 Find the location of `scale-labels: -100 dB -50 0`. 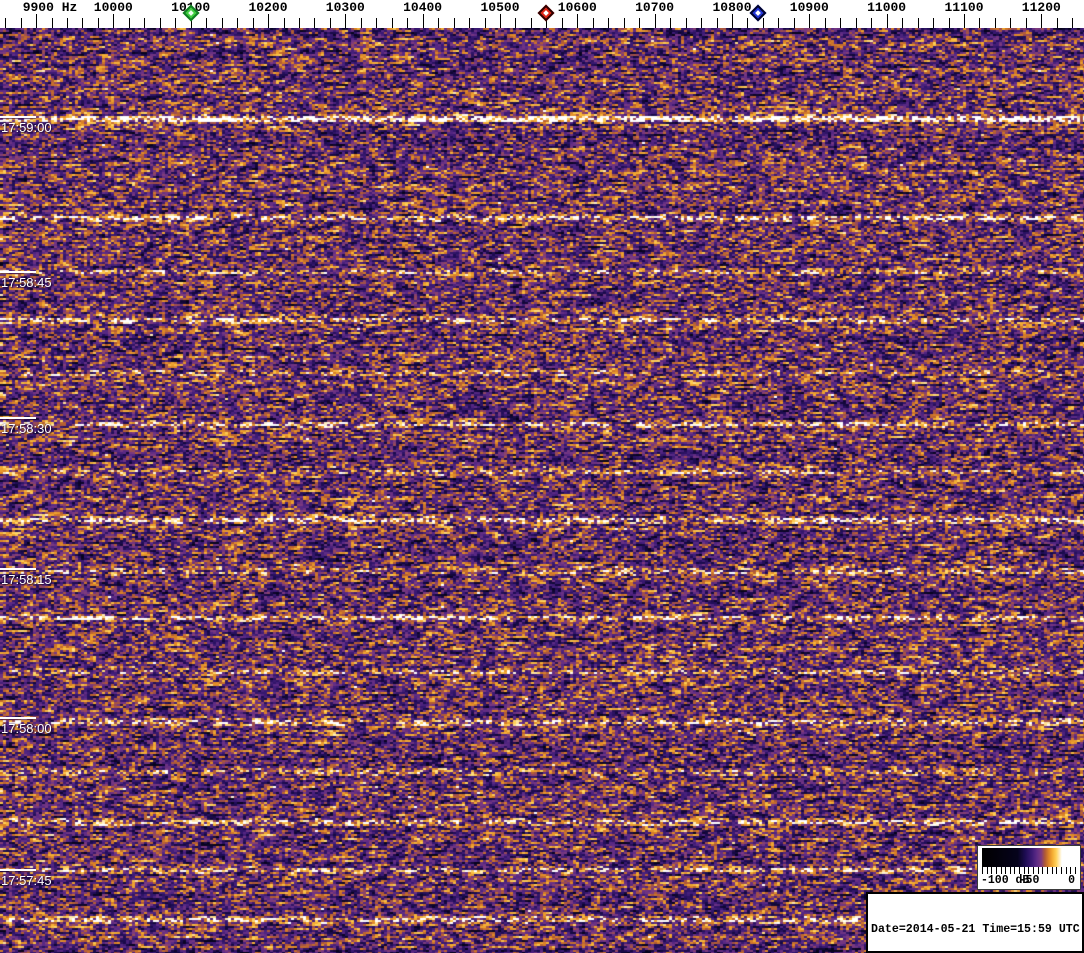

scale-labels: -100 dB -50 0 is located at coordinates (1029, 881).